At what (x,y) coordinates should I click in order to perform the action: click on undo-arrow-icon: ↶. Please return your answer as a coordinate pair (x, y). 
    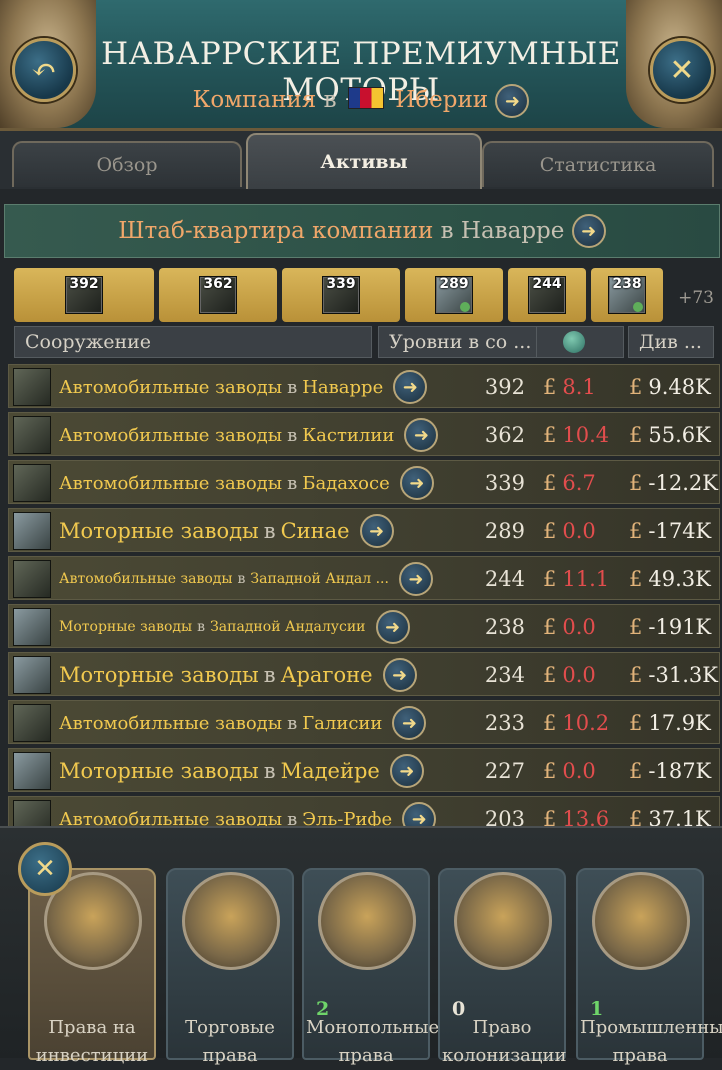
    Looking at the image, I should click on (44, 70).